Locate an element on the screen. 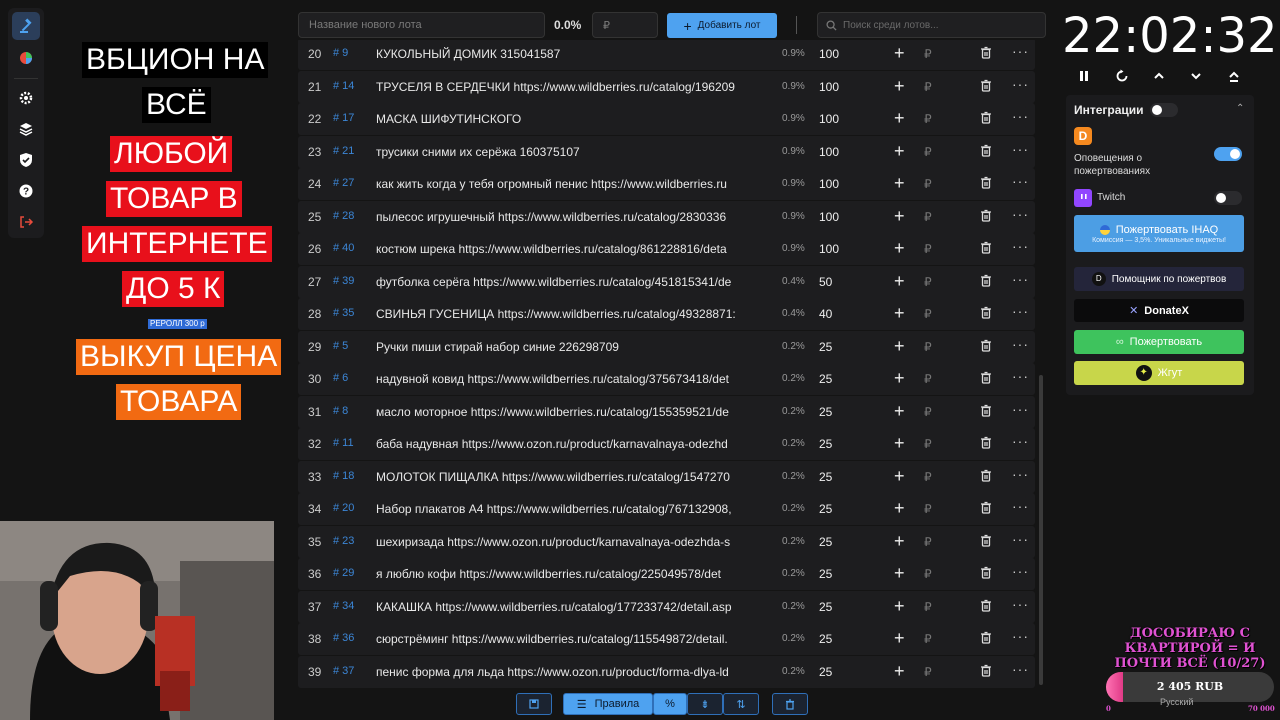  lot-id-tag: # 40 is located at coordinates (343, 248).